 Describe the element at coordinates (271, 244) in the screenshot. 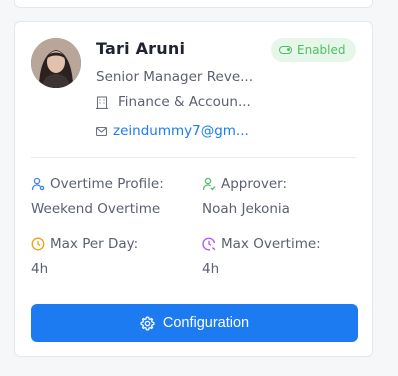

I see `max-overtime-label: Max Overtime:` at that location.